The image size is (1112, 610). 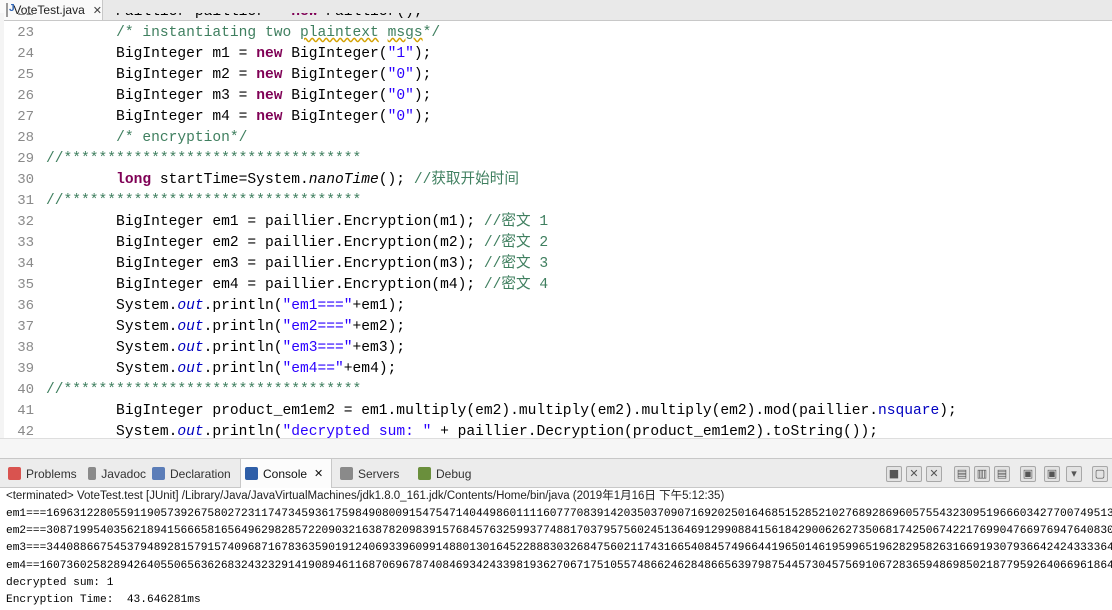 I want to click on servers-icon, so click(x=346, y=473).